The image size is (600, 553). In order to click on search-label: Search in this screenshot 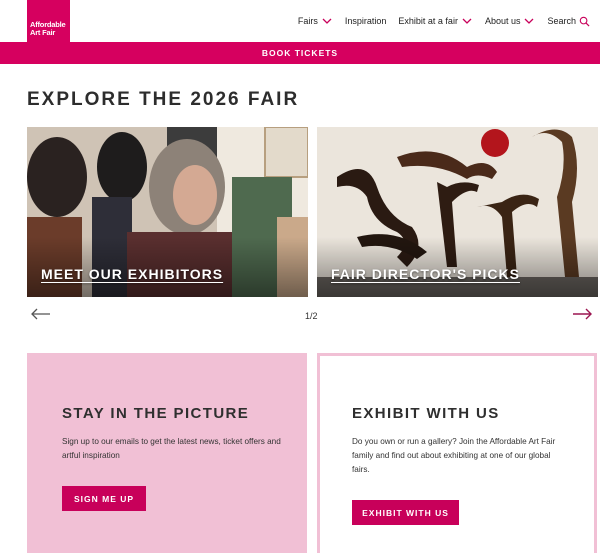, I will do `click(561, 21)`.